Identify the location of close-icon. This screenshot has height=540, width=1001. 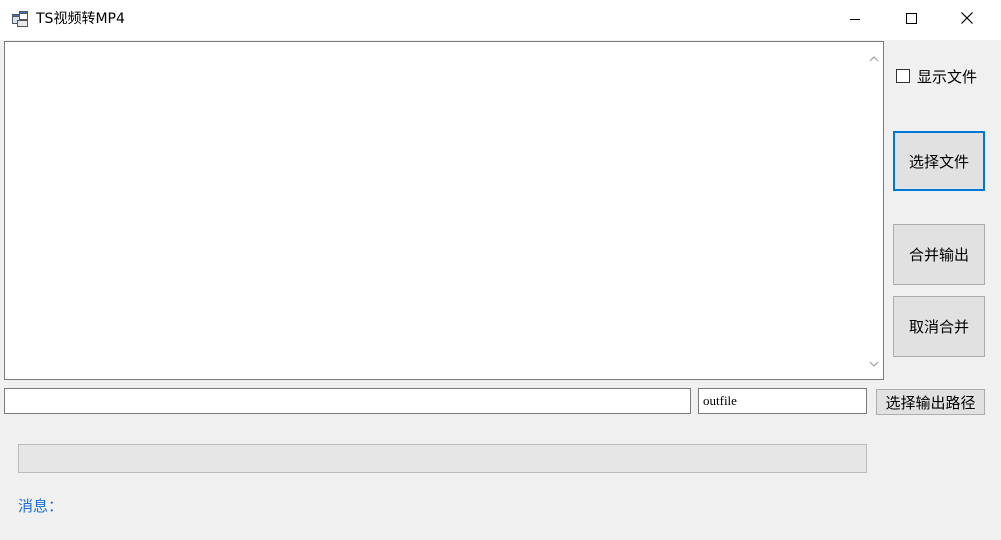
(967, 20).